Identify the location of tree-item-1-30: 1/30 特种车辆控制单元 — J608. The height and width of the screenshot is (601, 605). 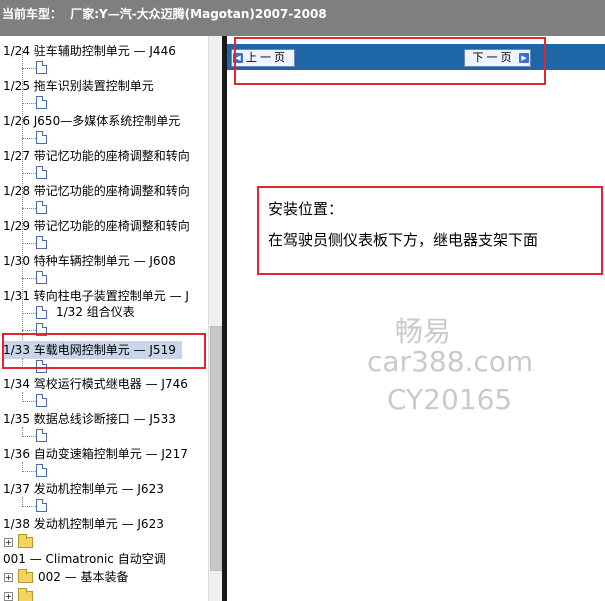
(104, 261).